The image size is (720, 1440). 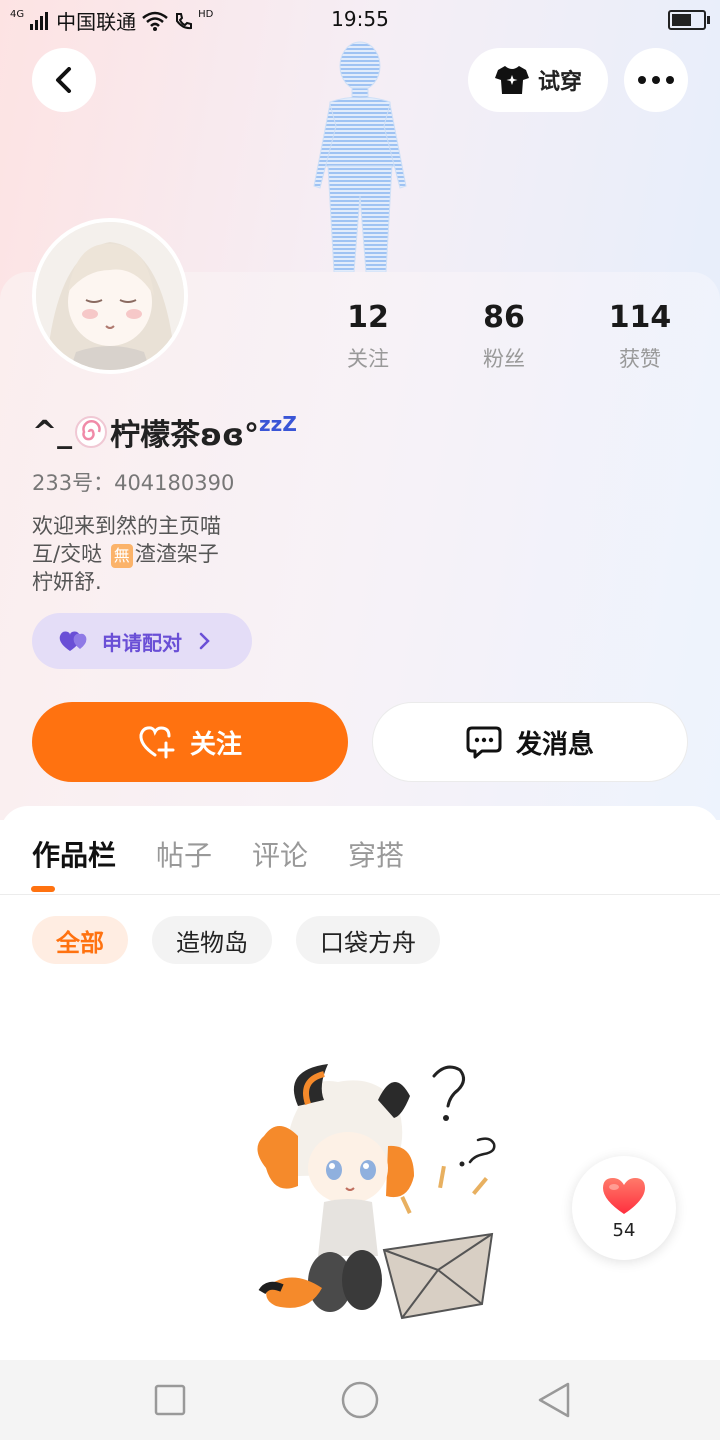 I want to click on tab-outfits: 穿搭, so click(x=376, y=854).